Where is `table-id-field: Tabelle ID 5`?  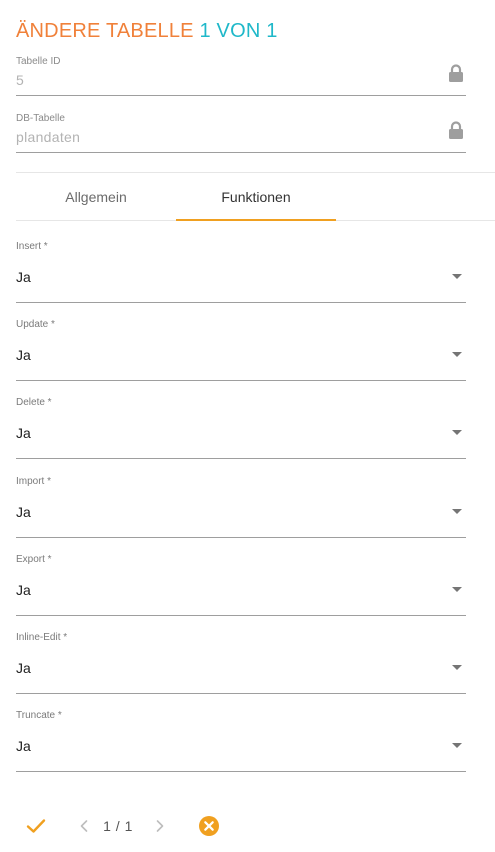 table-id-field: Tabelle ID 5 is located at coordinates (241, 76).